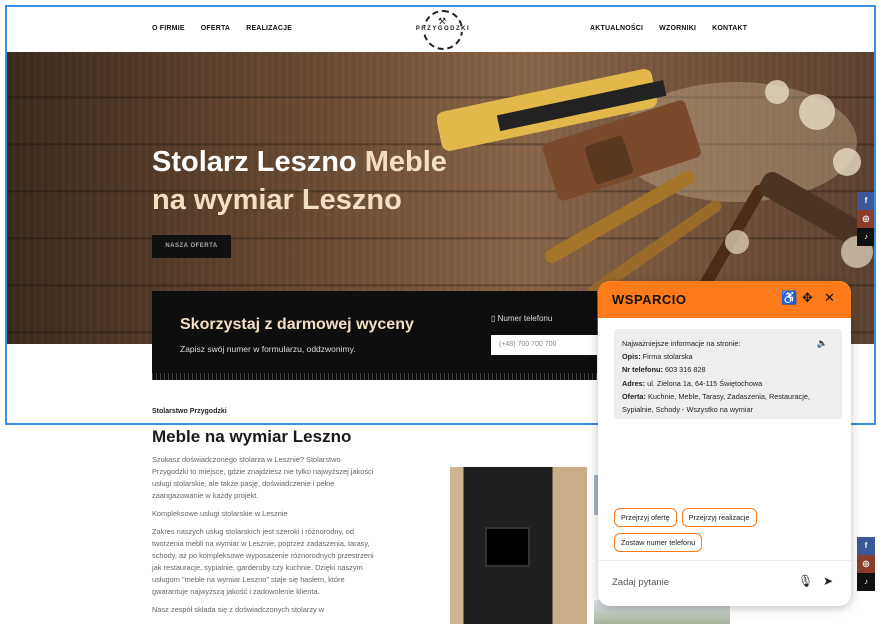 The image size is (886, 624). I want to click on info-key: Opis:, so click(631, 357).